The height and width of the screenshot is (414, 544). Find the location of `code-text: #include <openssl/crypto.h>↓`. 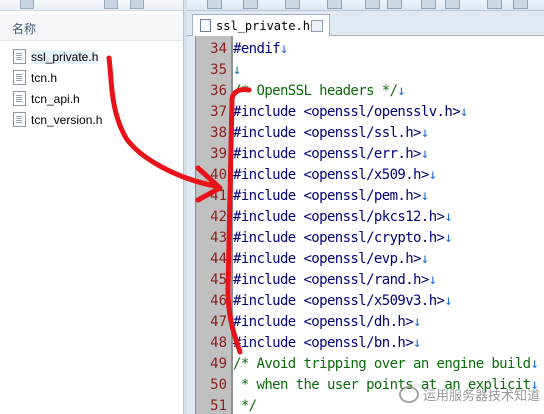

code-text: #include <openssl/crypto.h>↓ is located at coordinates (343, 238).